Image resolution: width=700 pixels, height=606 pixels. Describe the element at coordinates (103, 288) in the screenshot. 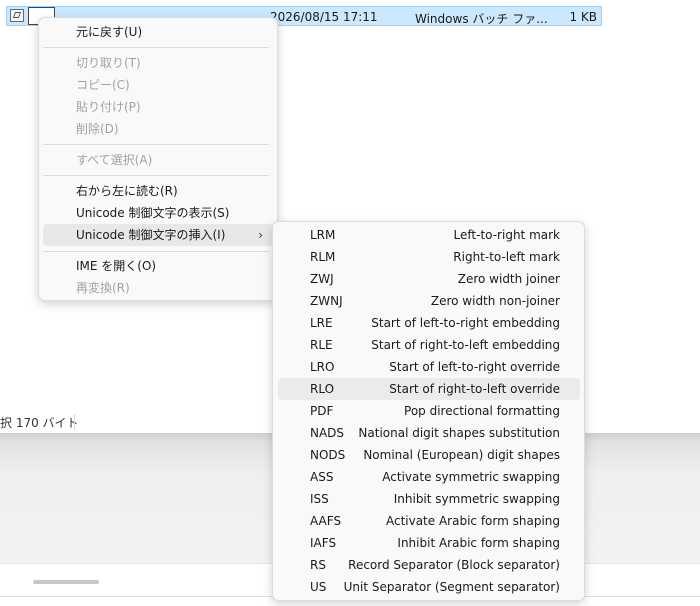

I see `menu-item-reconvert: 再変換(R)` at that location.